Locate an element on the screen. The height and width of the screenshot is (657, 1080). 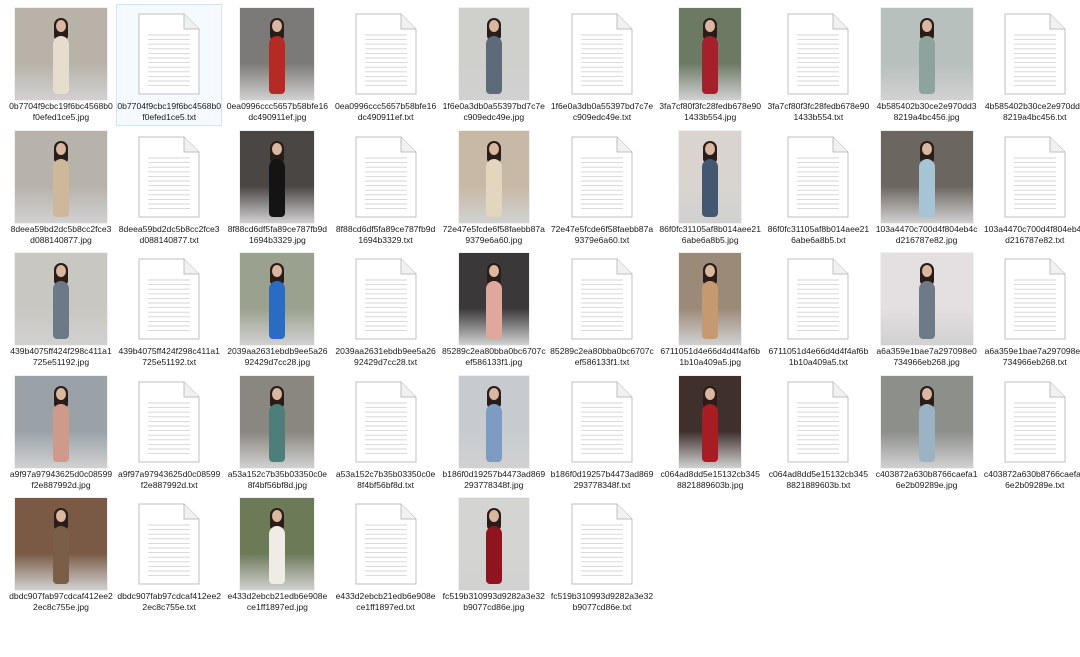
text-file-item: c064ad8dd5e15132cb3458821889603b.txt is located at coordinates (818, 433).